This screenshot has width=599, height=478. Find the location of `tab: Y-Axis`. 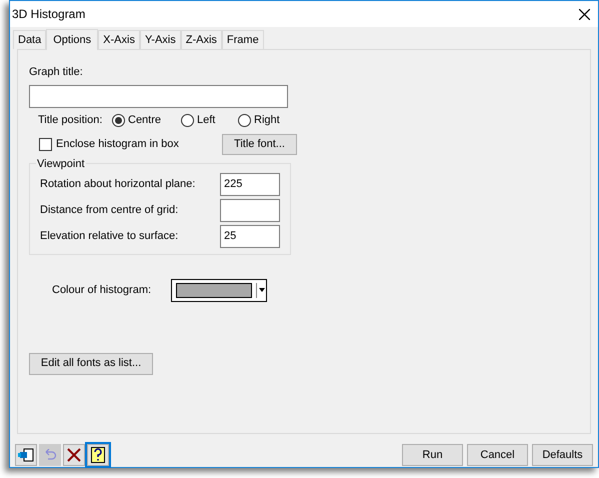

tab: Y-Axis is located at coordinates (160, 39).